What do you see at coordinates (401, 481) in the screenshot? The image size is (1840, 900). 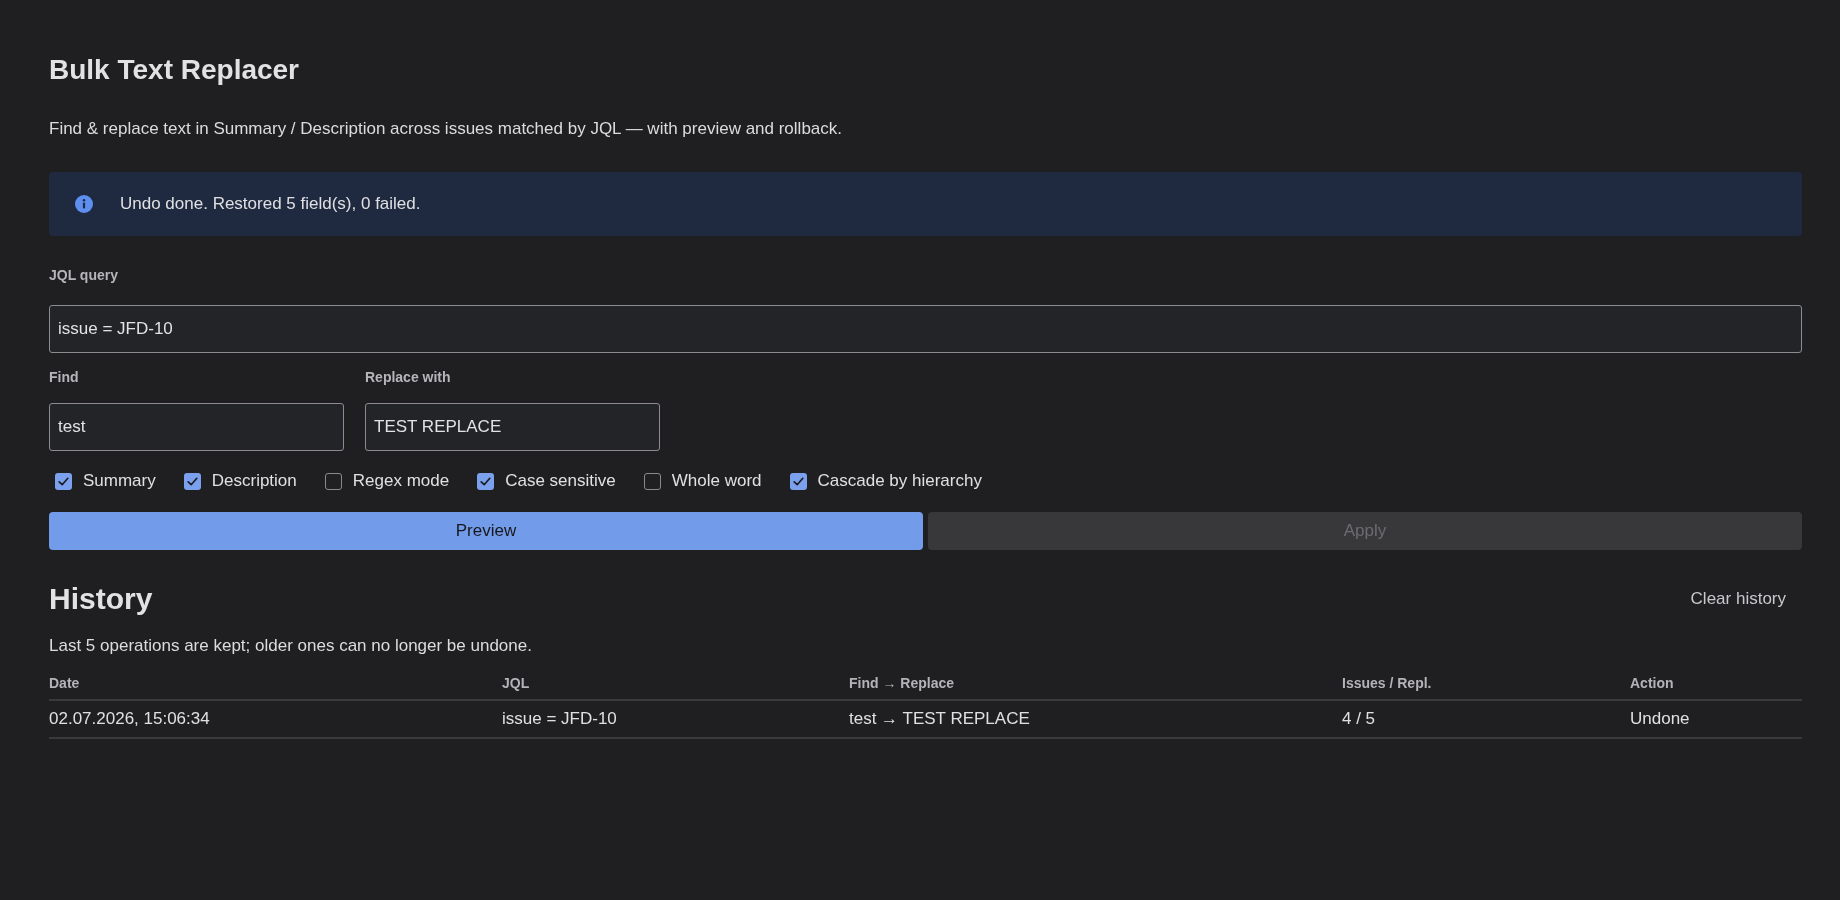 I see `checkbox-label: Regex mode` at bounding box center [401, 481].